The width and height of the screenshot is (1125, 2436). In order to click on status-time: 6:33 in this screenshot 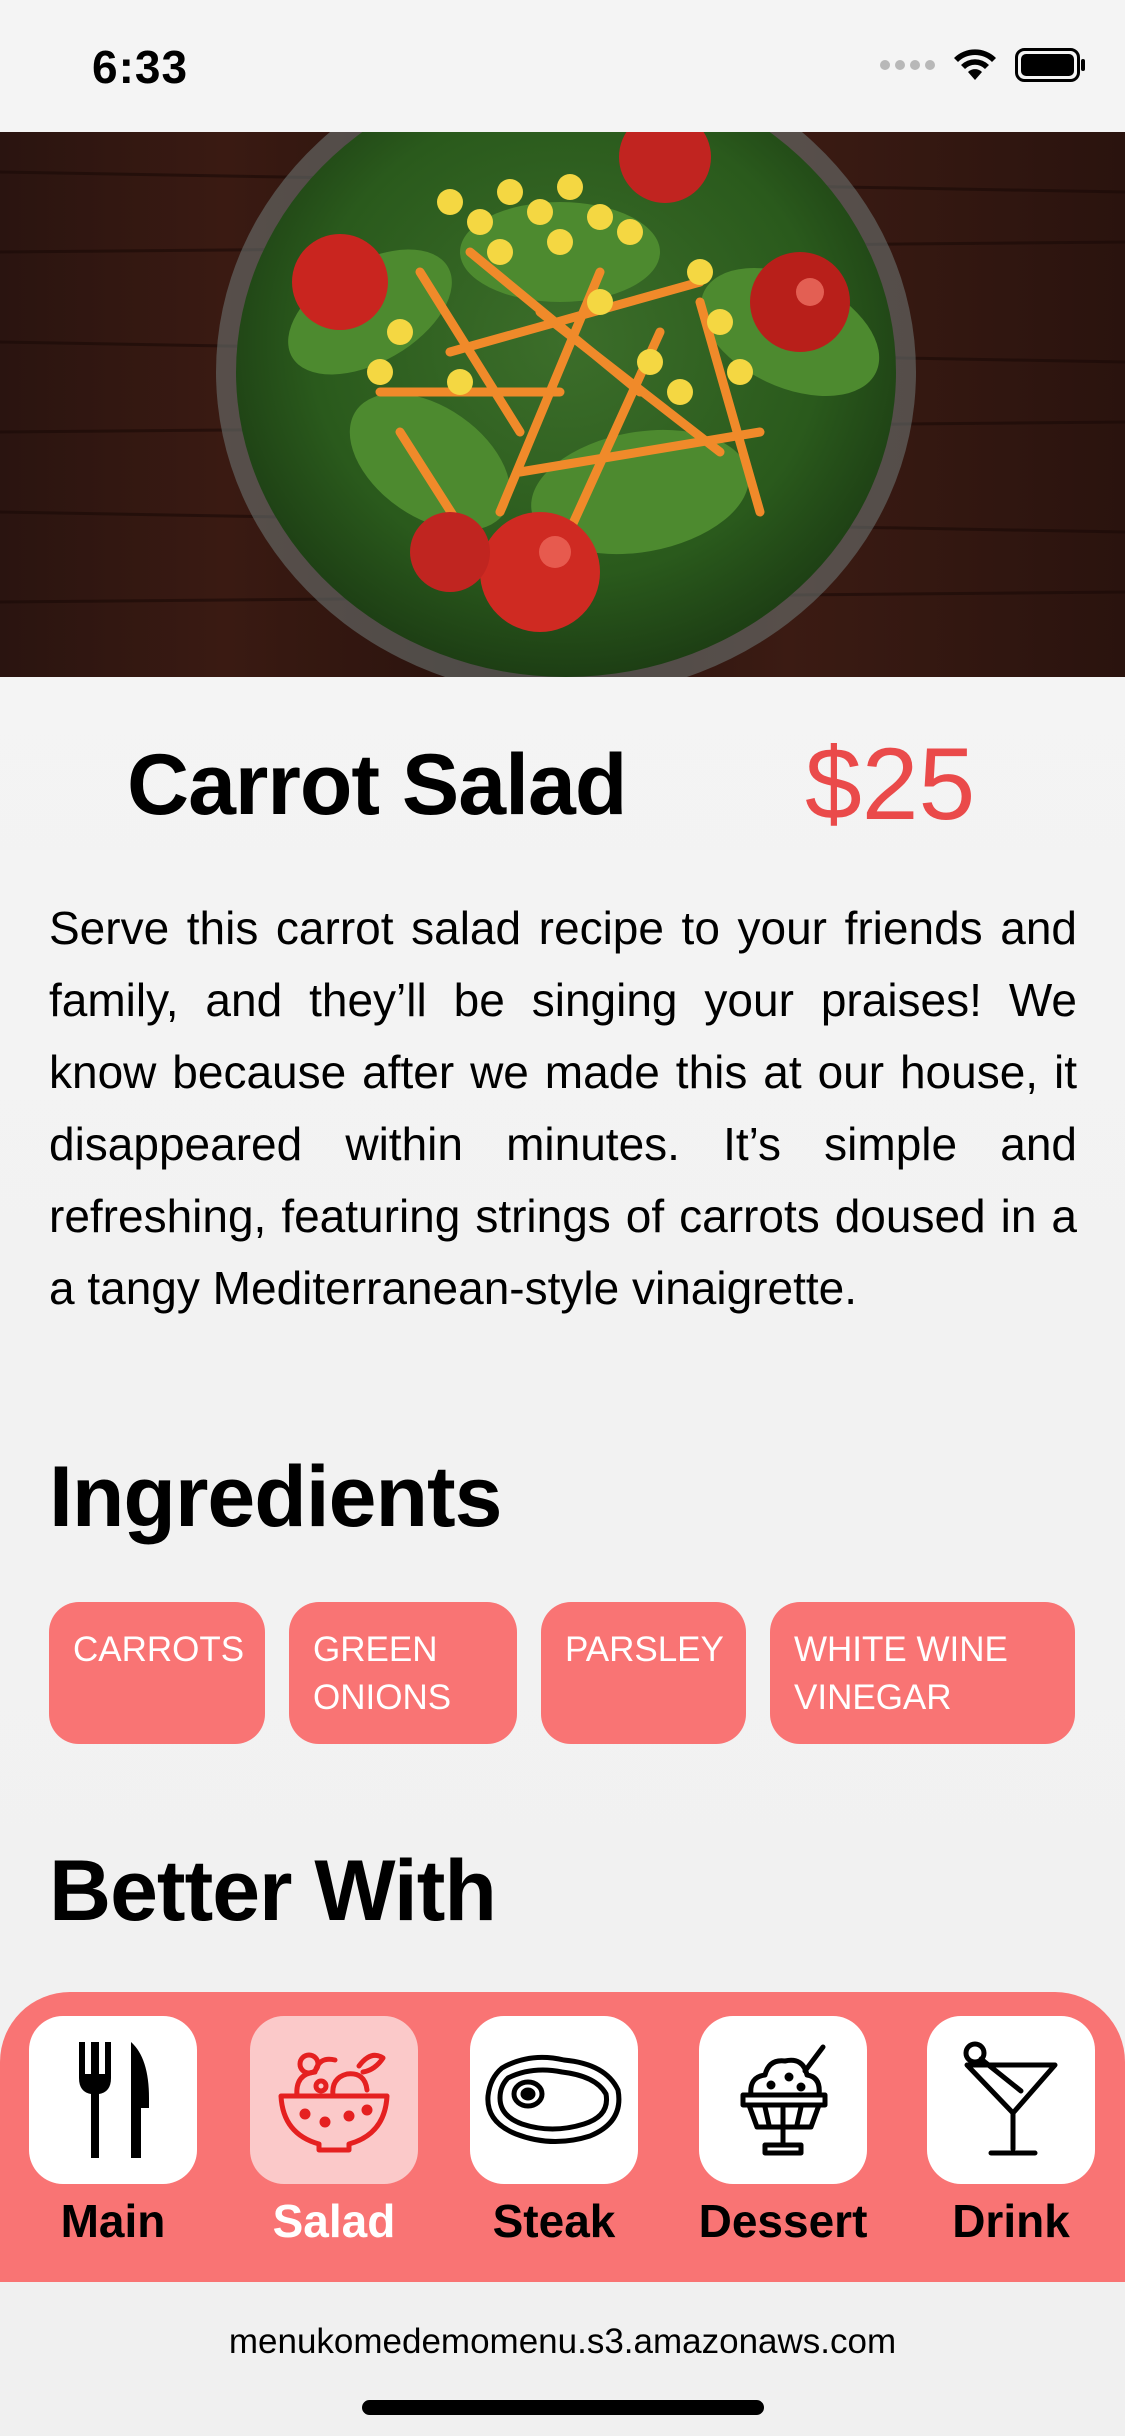, I will do `click(140, 67)`.